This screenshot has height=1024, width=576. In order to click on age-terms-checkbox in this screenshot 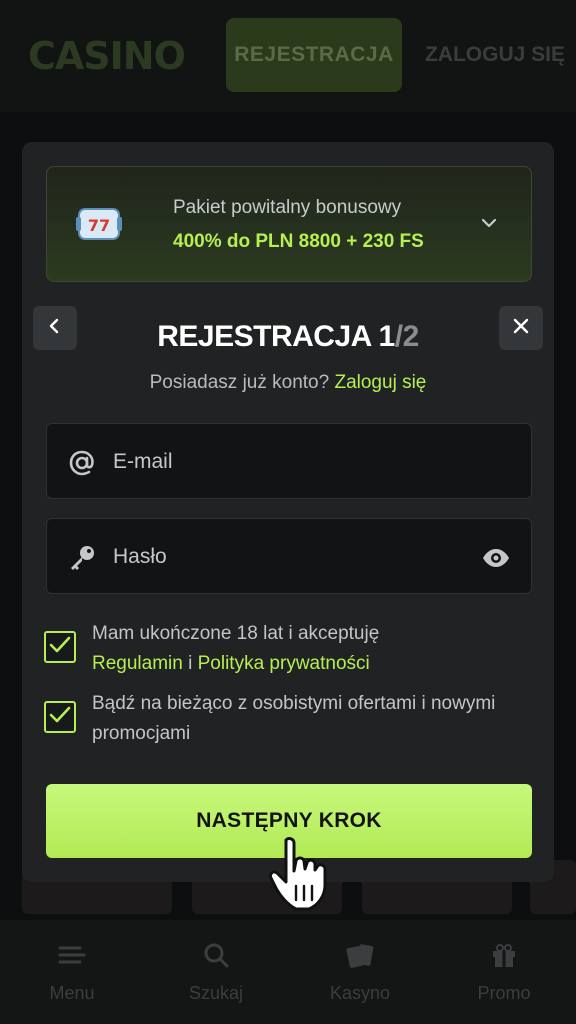, I will do `click(60, 647)`.